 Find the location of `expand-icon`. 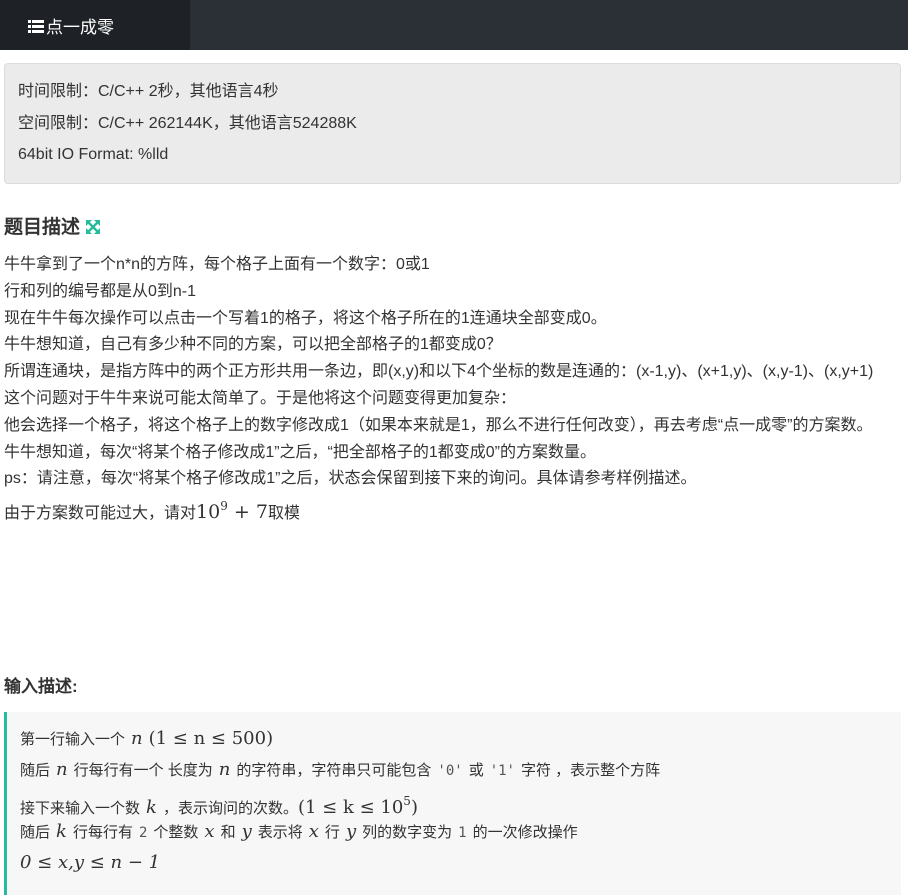

expand-icon is located at coordinates (93, 227).